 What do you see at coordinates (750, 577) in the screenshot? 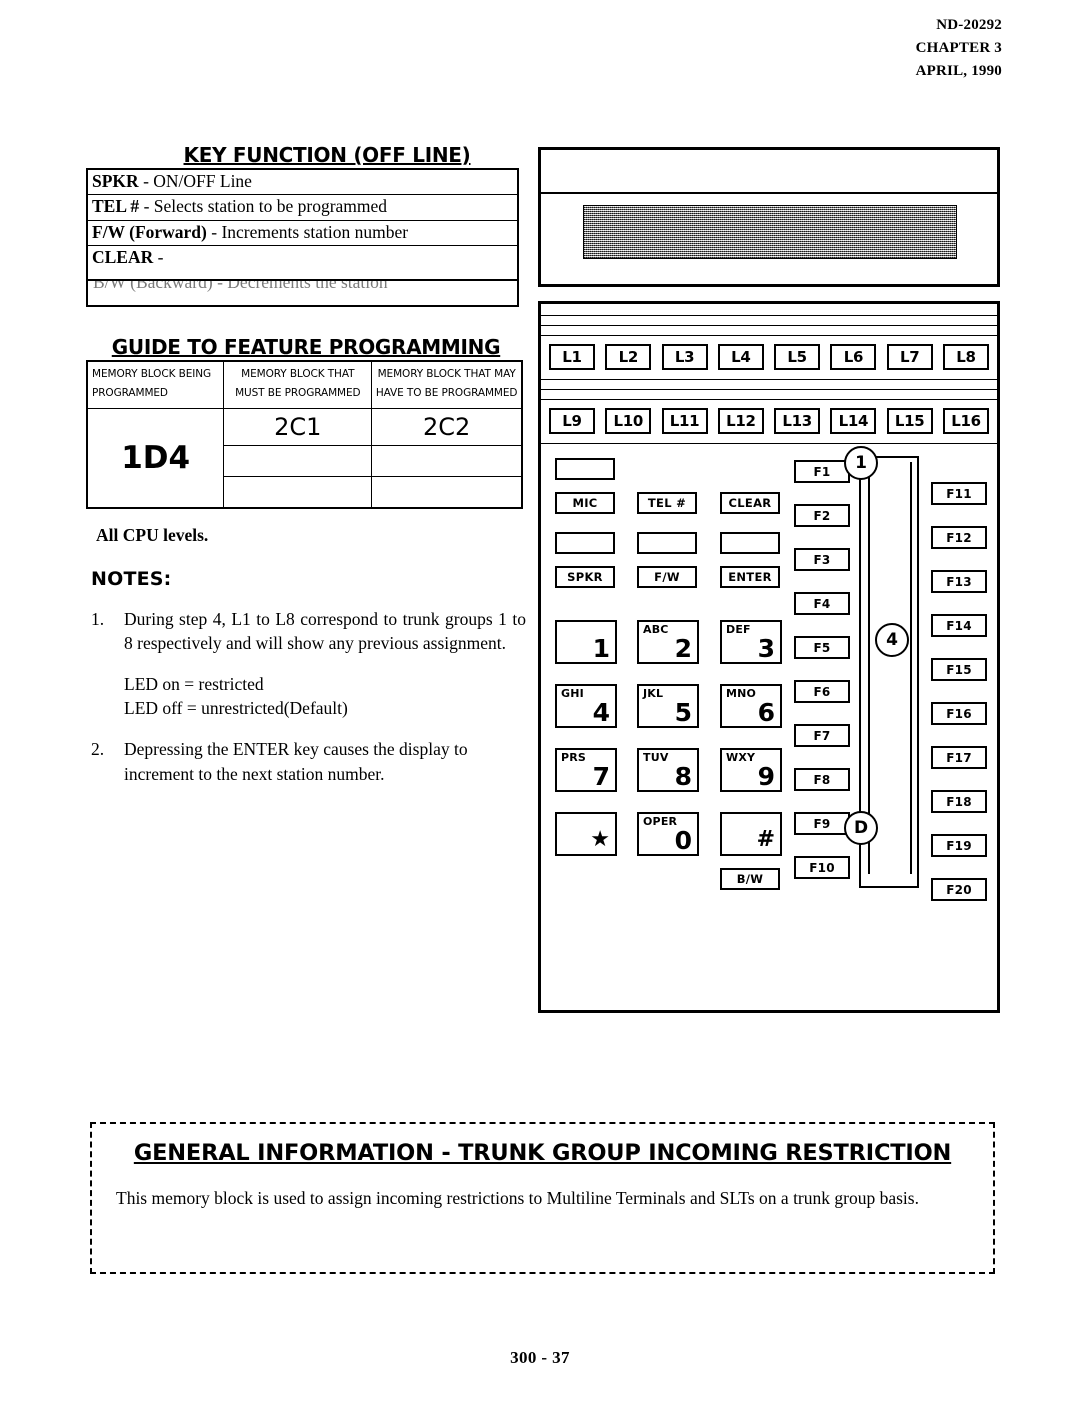
I see `enter-button: ENTER` at bounding box center [750, 577].